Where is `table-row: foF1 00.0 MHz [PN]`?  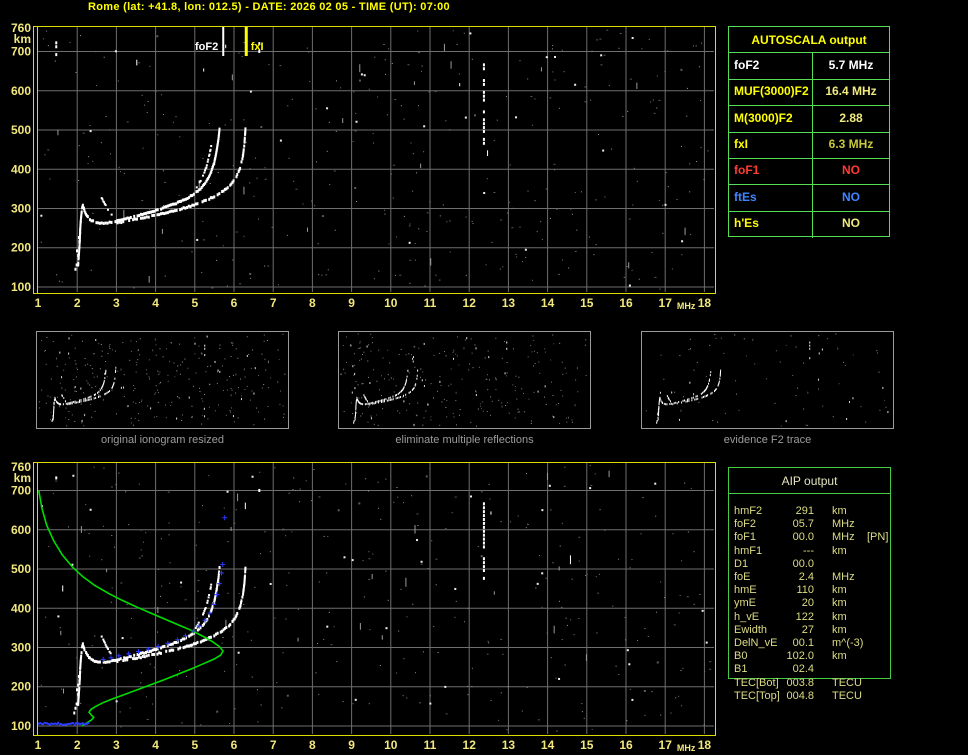
table-row: foF1 00.0 MHz [PN] is located at coordinates (810, 537).